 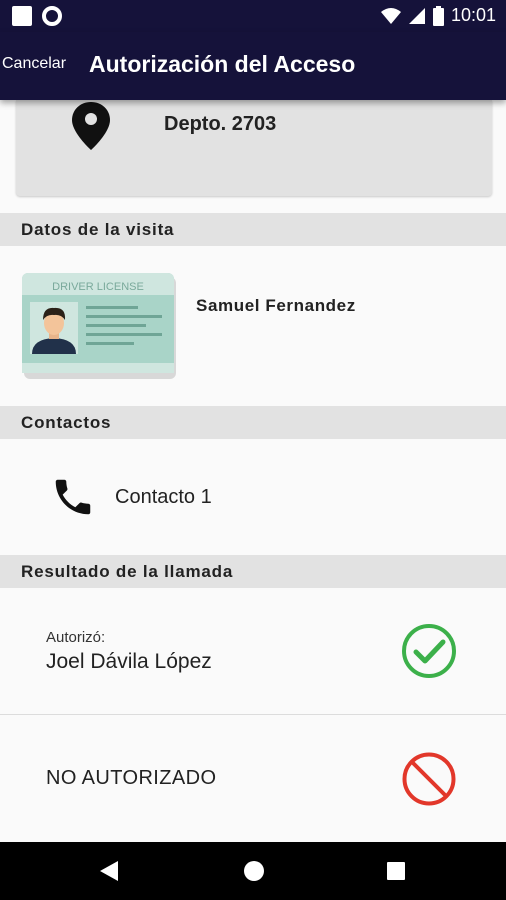 I want to click on system-icons: 10:01, so click(x=438, y=15).